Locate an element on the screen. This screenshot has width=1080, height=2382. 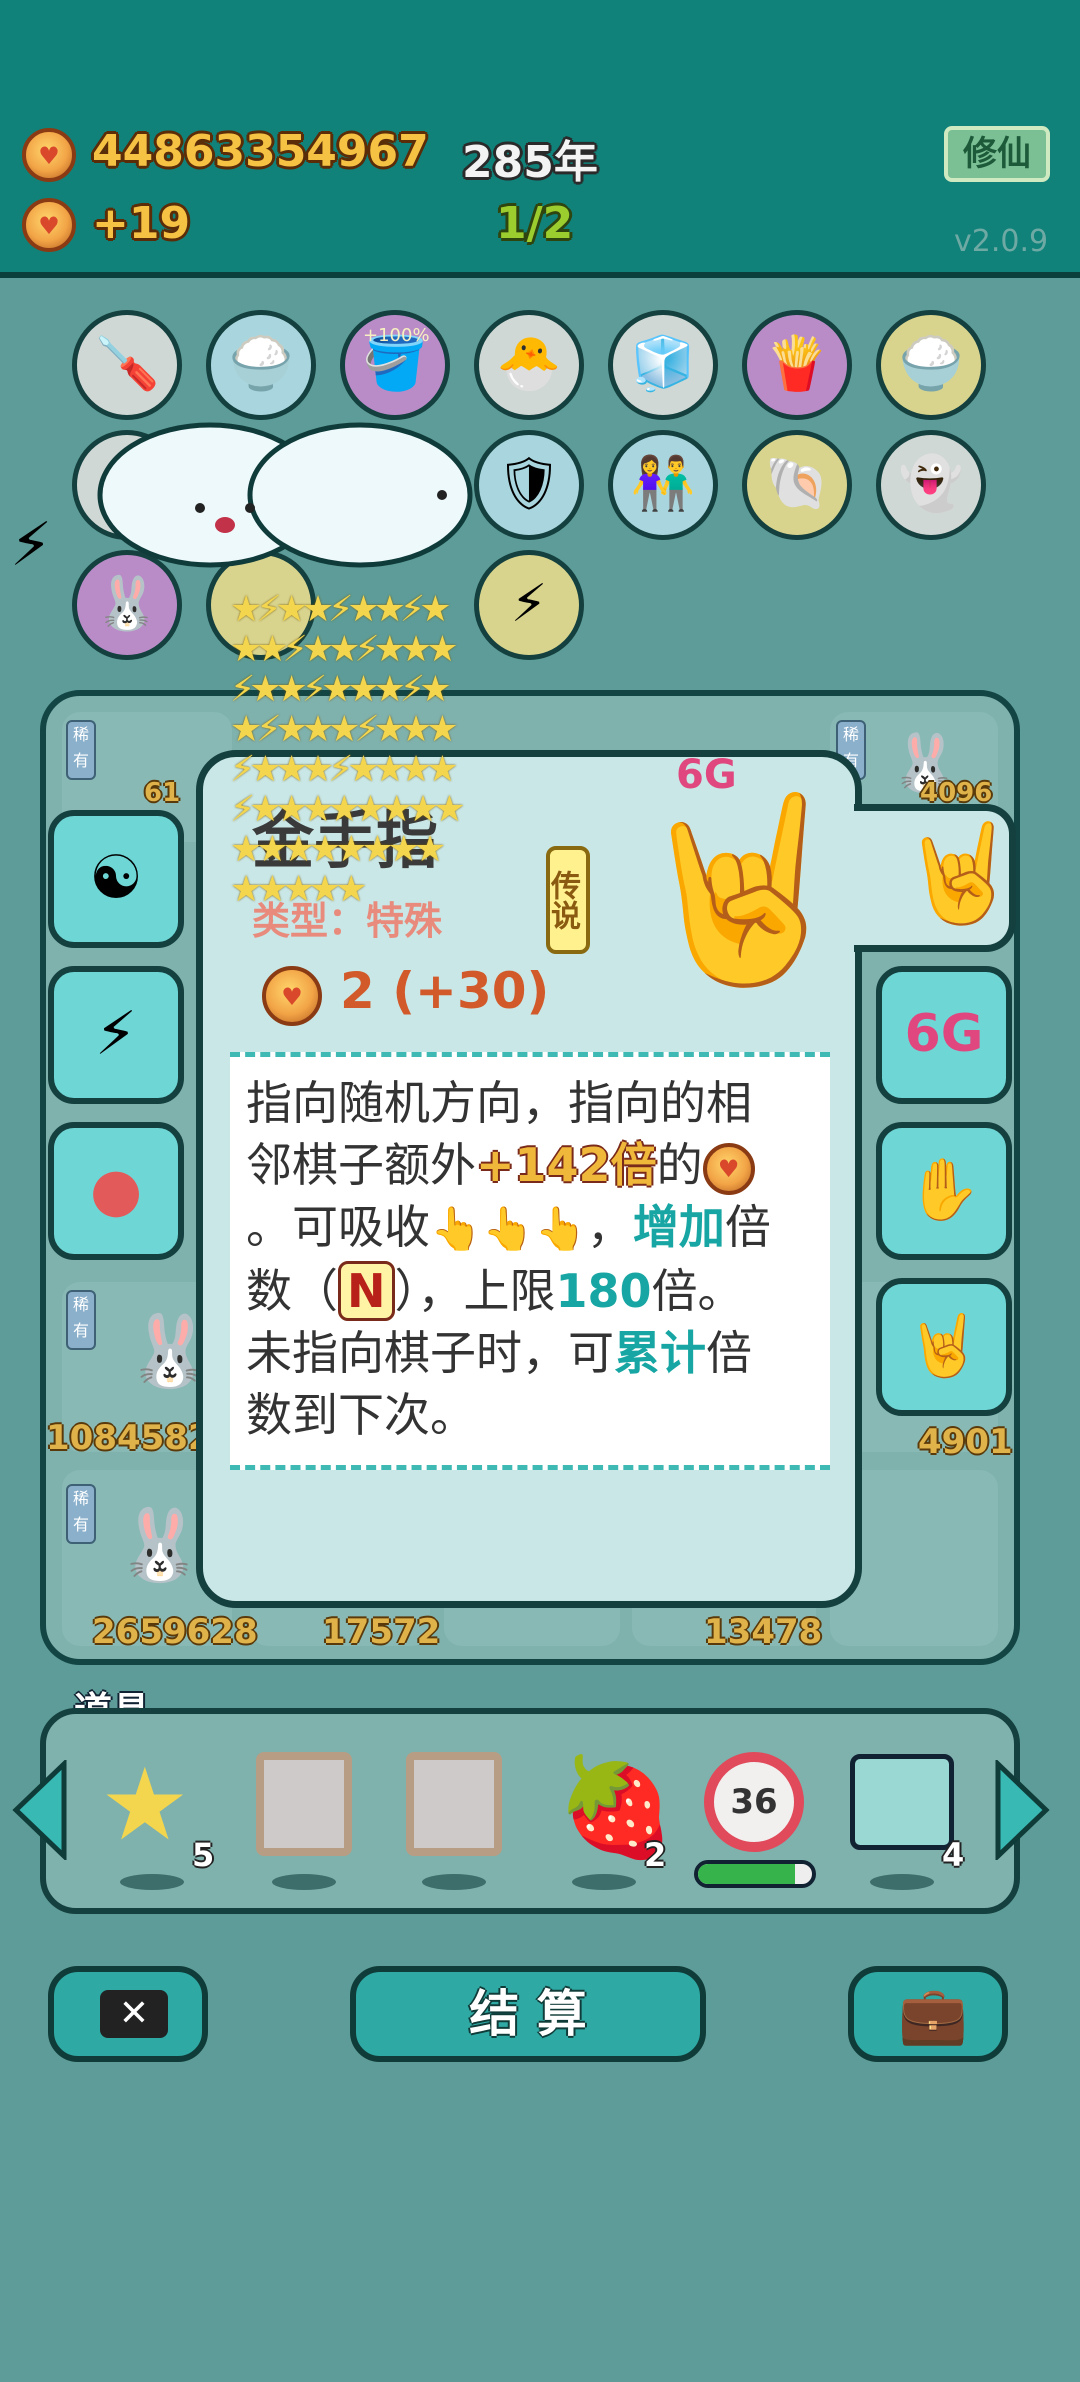
desc-line: 未指向棋子时，可 is located at coordinates (430, 1353).